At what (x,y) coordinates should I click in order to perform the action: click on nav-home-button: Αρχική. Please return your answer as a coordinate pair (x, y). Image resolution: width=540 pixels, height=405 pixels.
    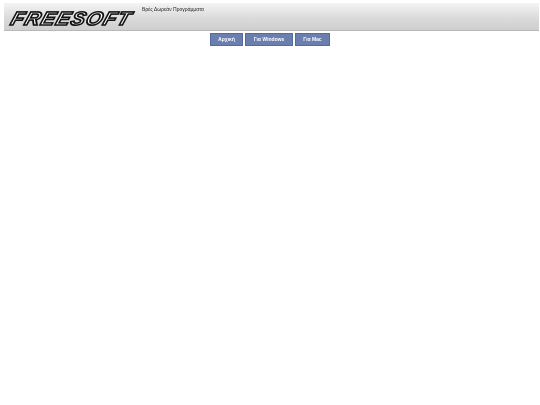
    Looking at the image, I should click on (226, 39).